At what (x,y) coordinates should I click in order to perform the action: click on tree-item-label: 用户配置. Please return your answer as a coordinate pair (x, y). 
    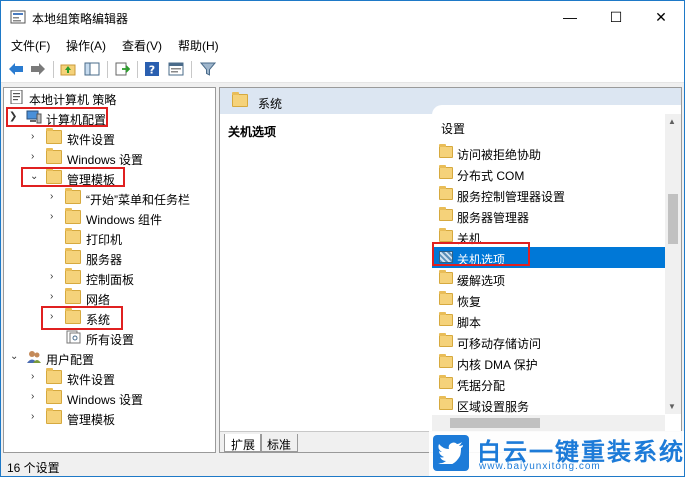
    Looking at the image, I should click on (70, 360).